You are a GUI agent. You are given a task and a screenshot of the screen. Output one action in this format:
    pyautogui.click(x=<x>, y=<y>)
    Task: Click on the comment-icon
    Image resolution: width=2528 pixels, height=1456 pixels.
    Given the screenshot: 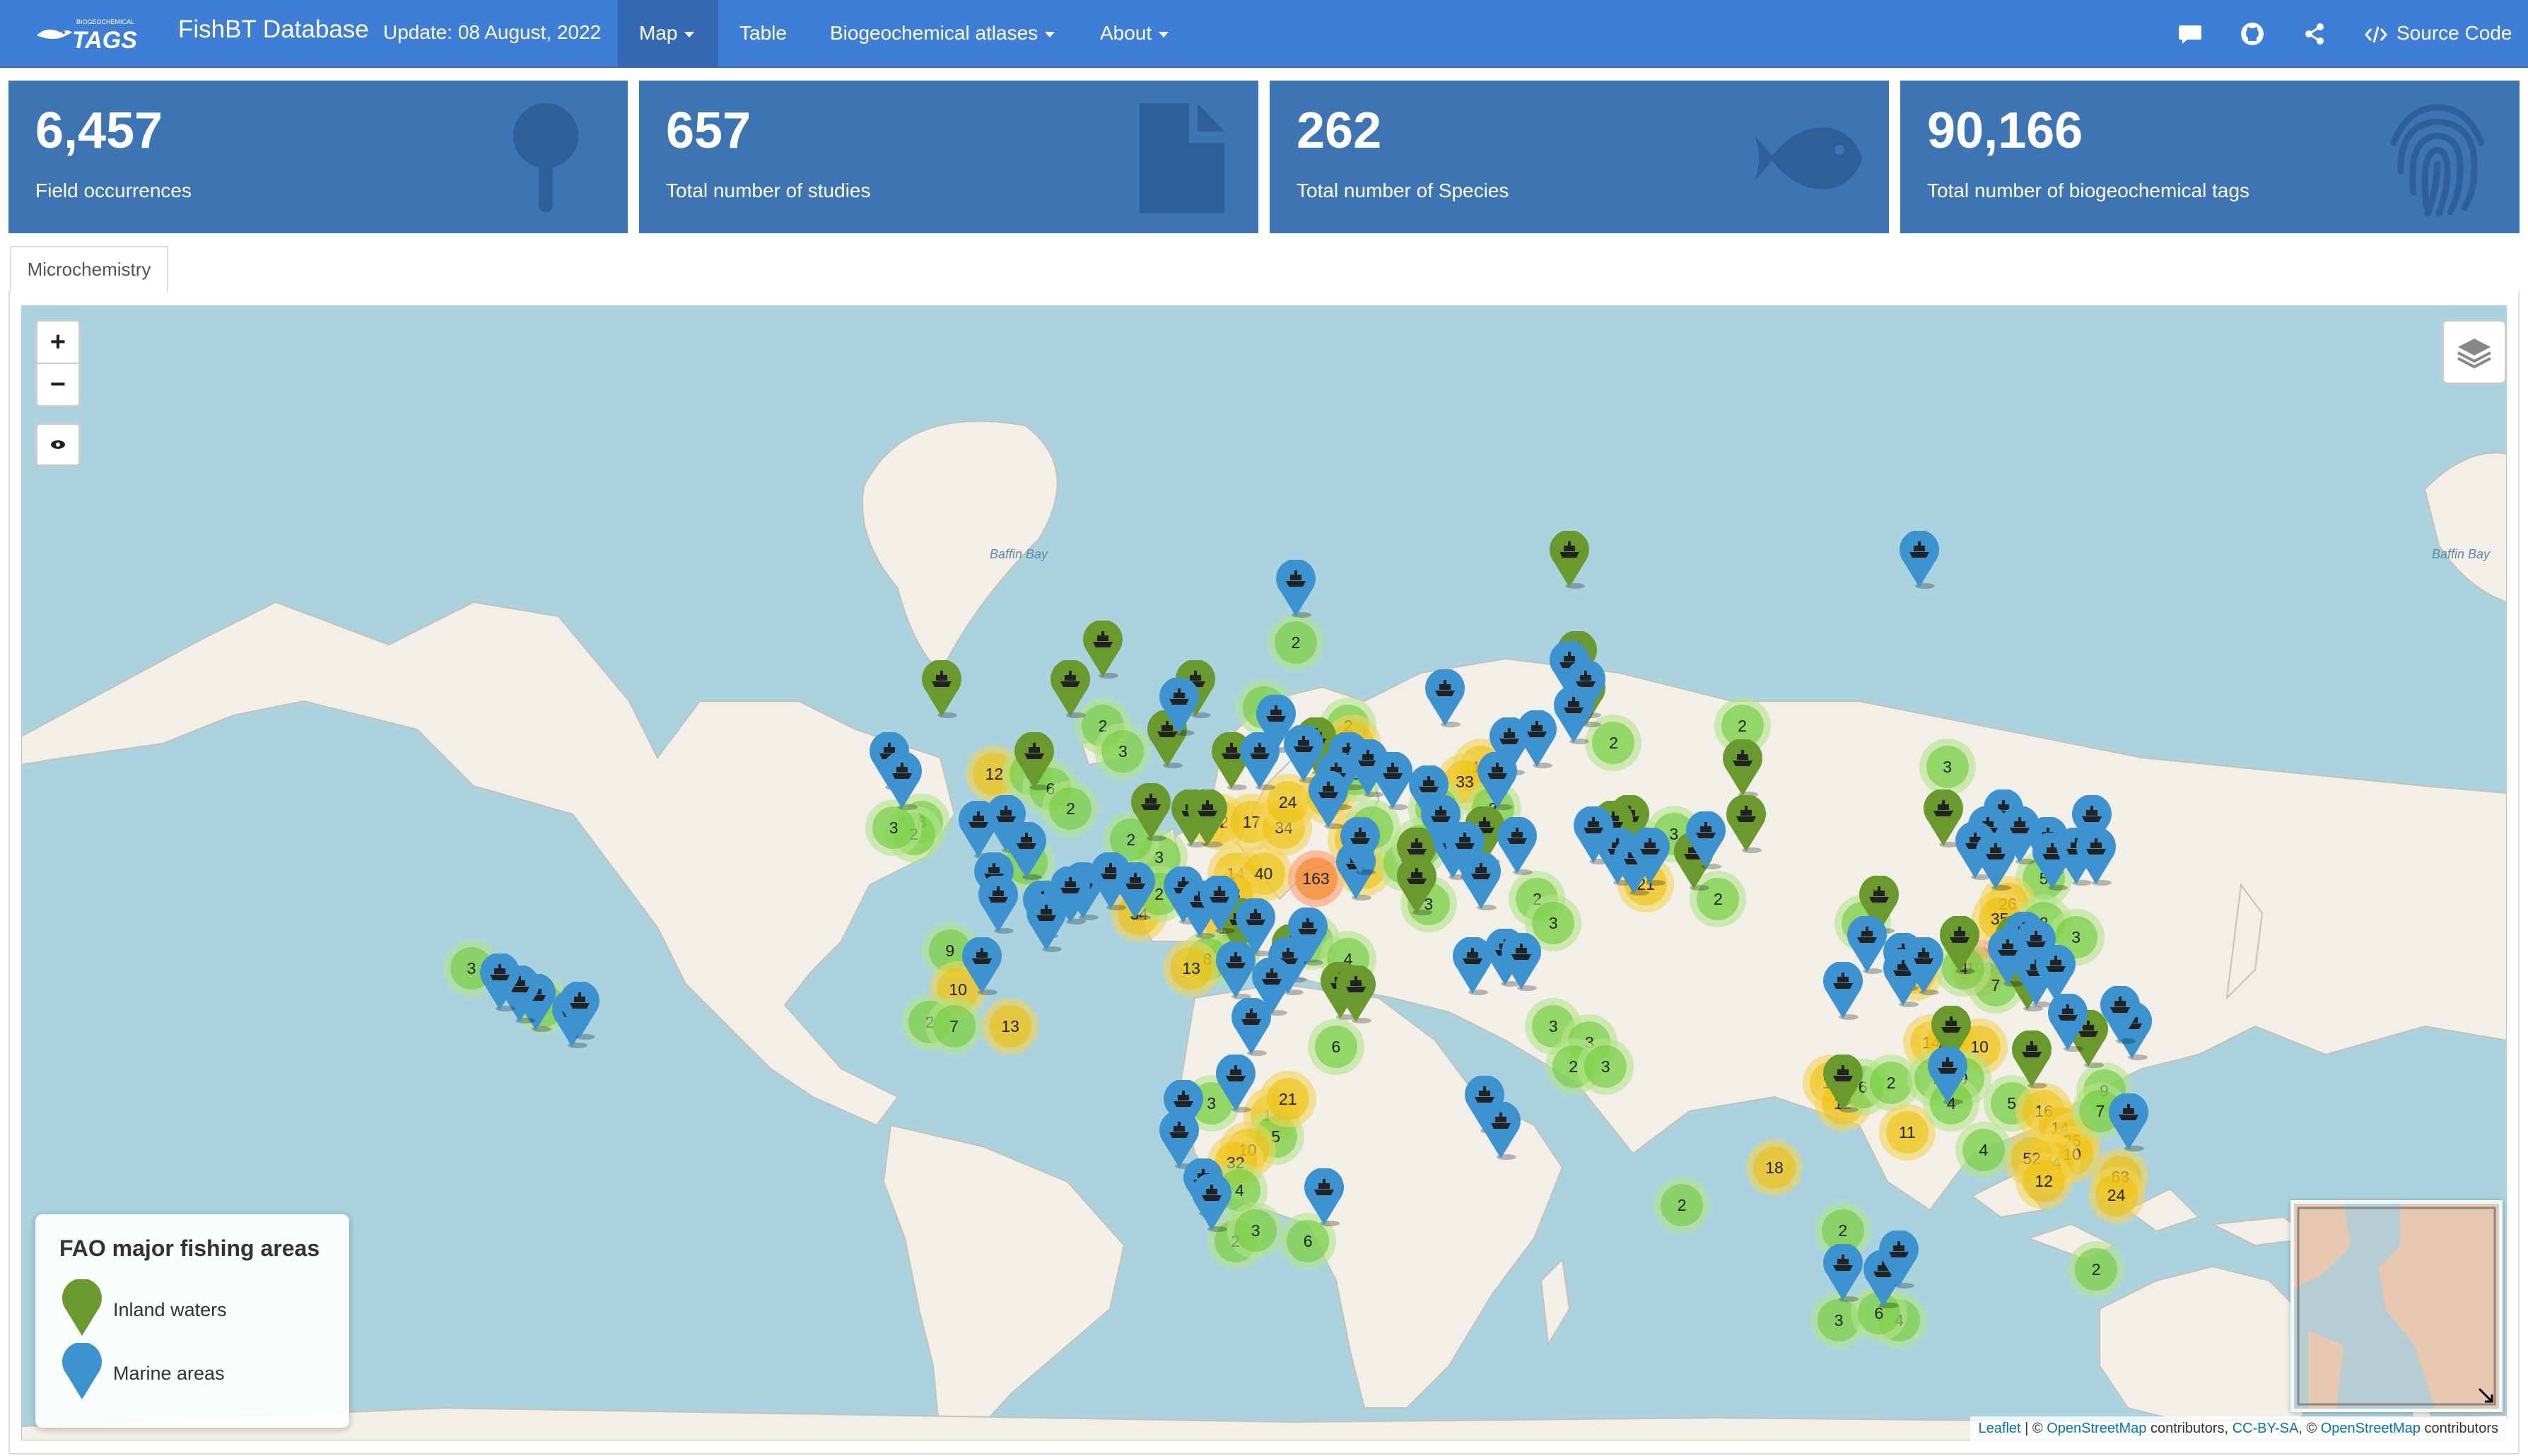 What is the action you would take?
    pyautogui.click(x=2190, y=34)
    